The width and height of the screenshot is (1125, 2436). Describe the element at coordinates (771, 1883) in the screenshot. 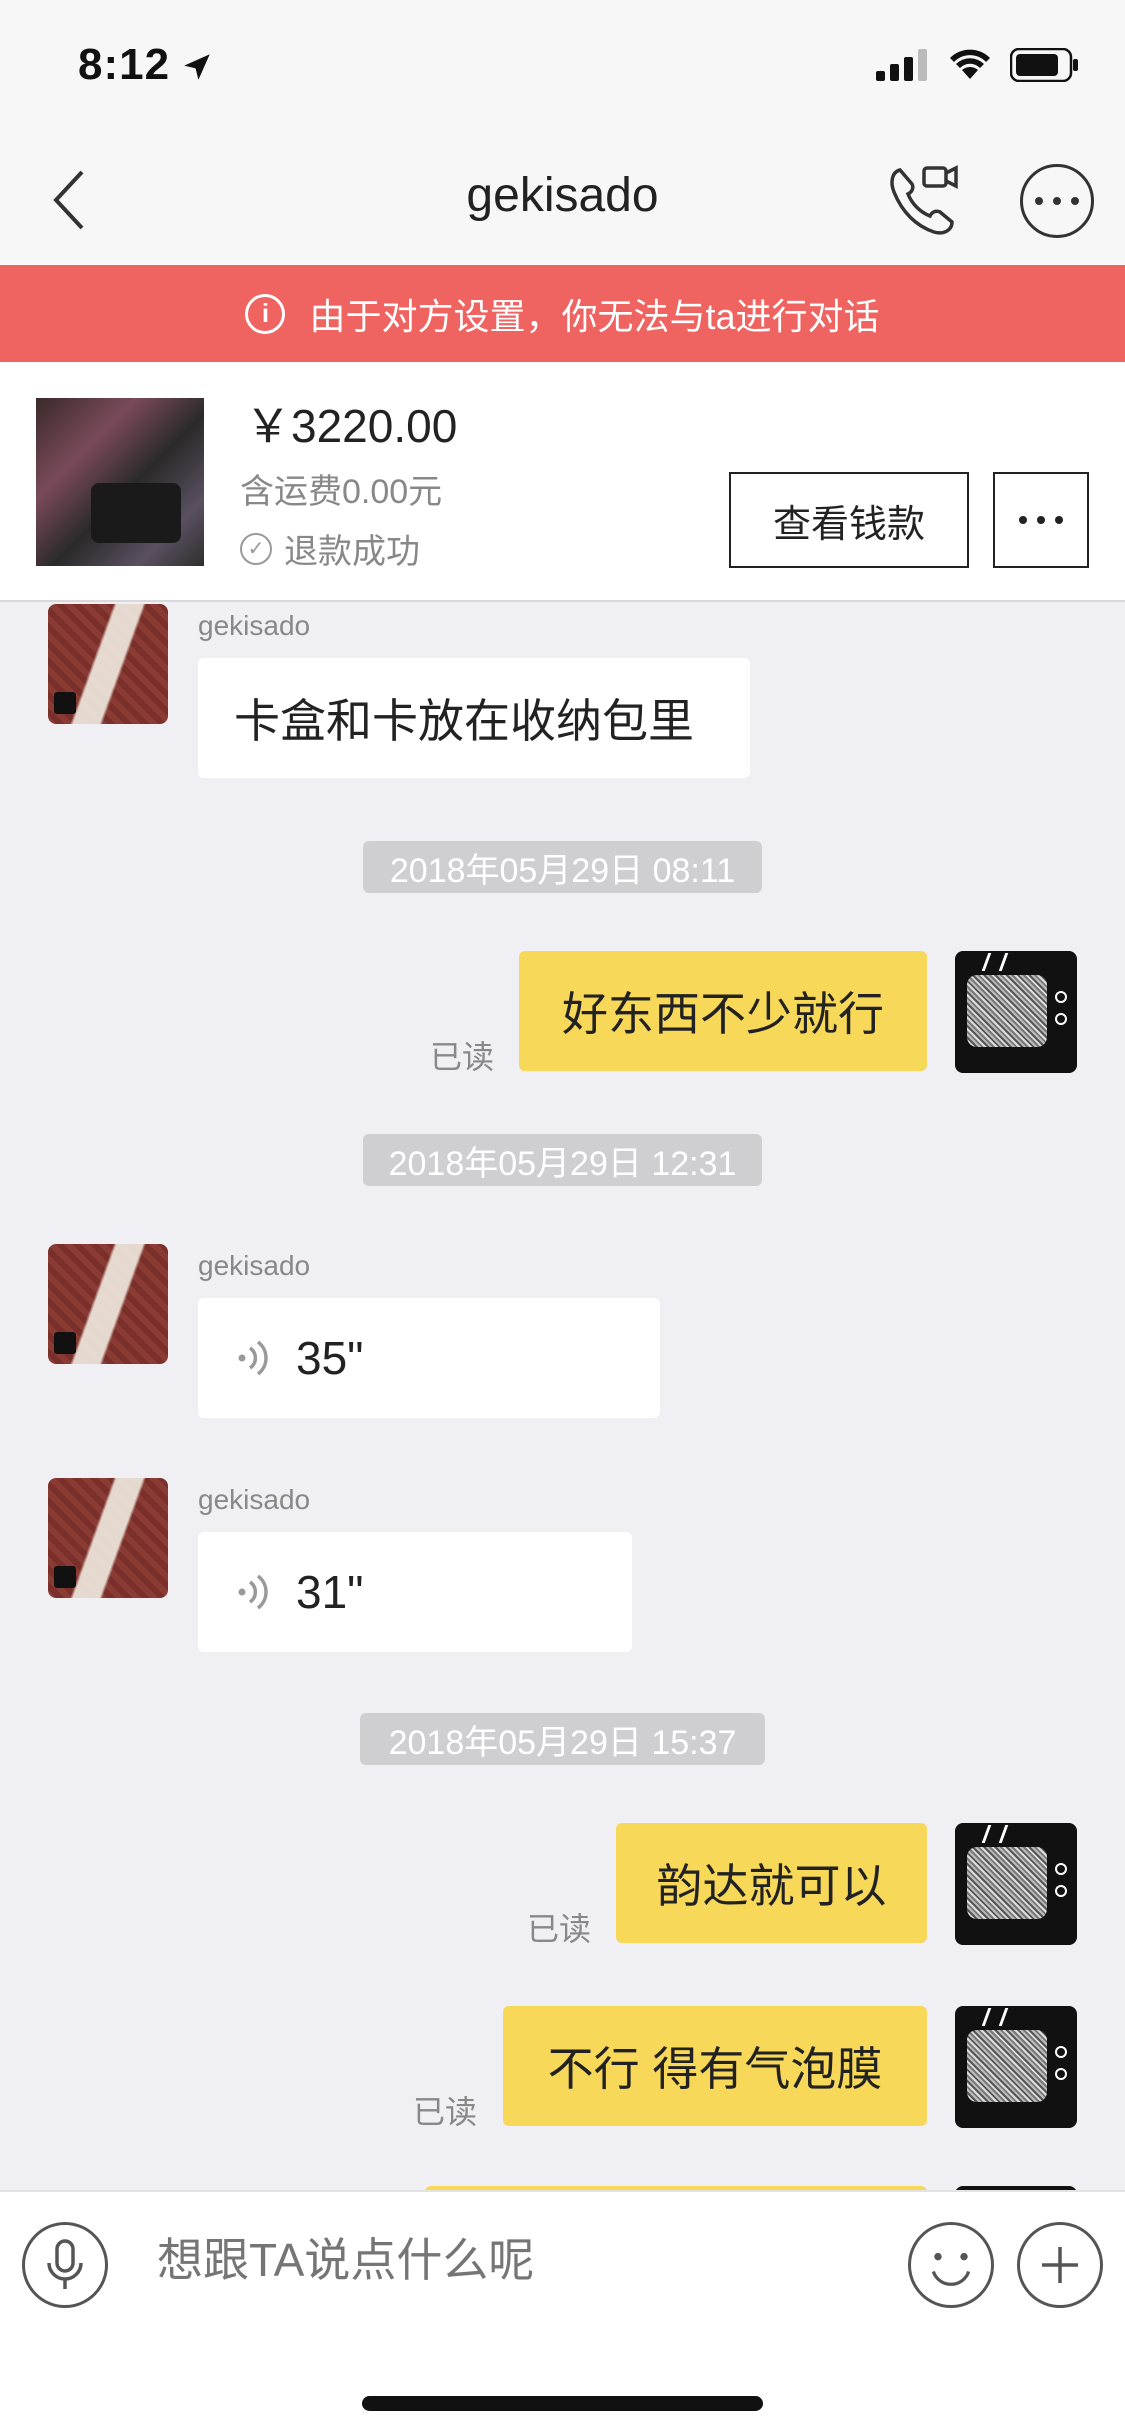

I see `own-message-bubble: 韵达就可以` at that location.